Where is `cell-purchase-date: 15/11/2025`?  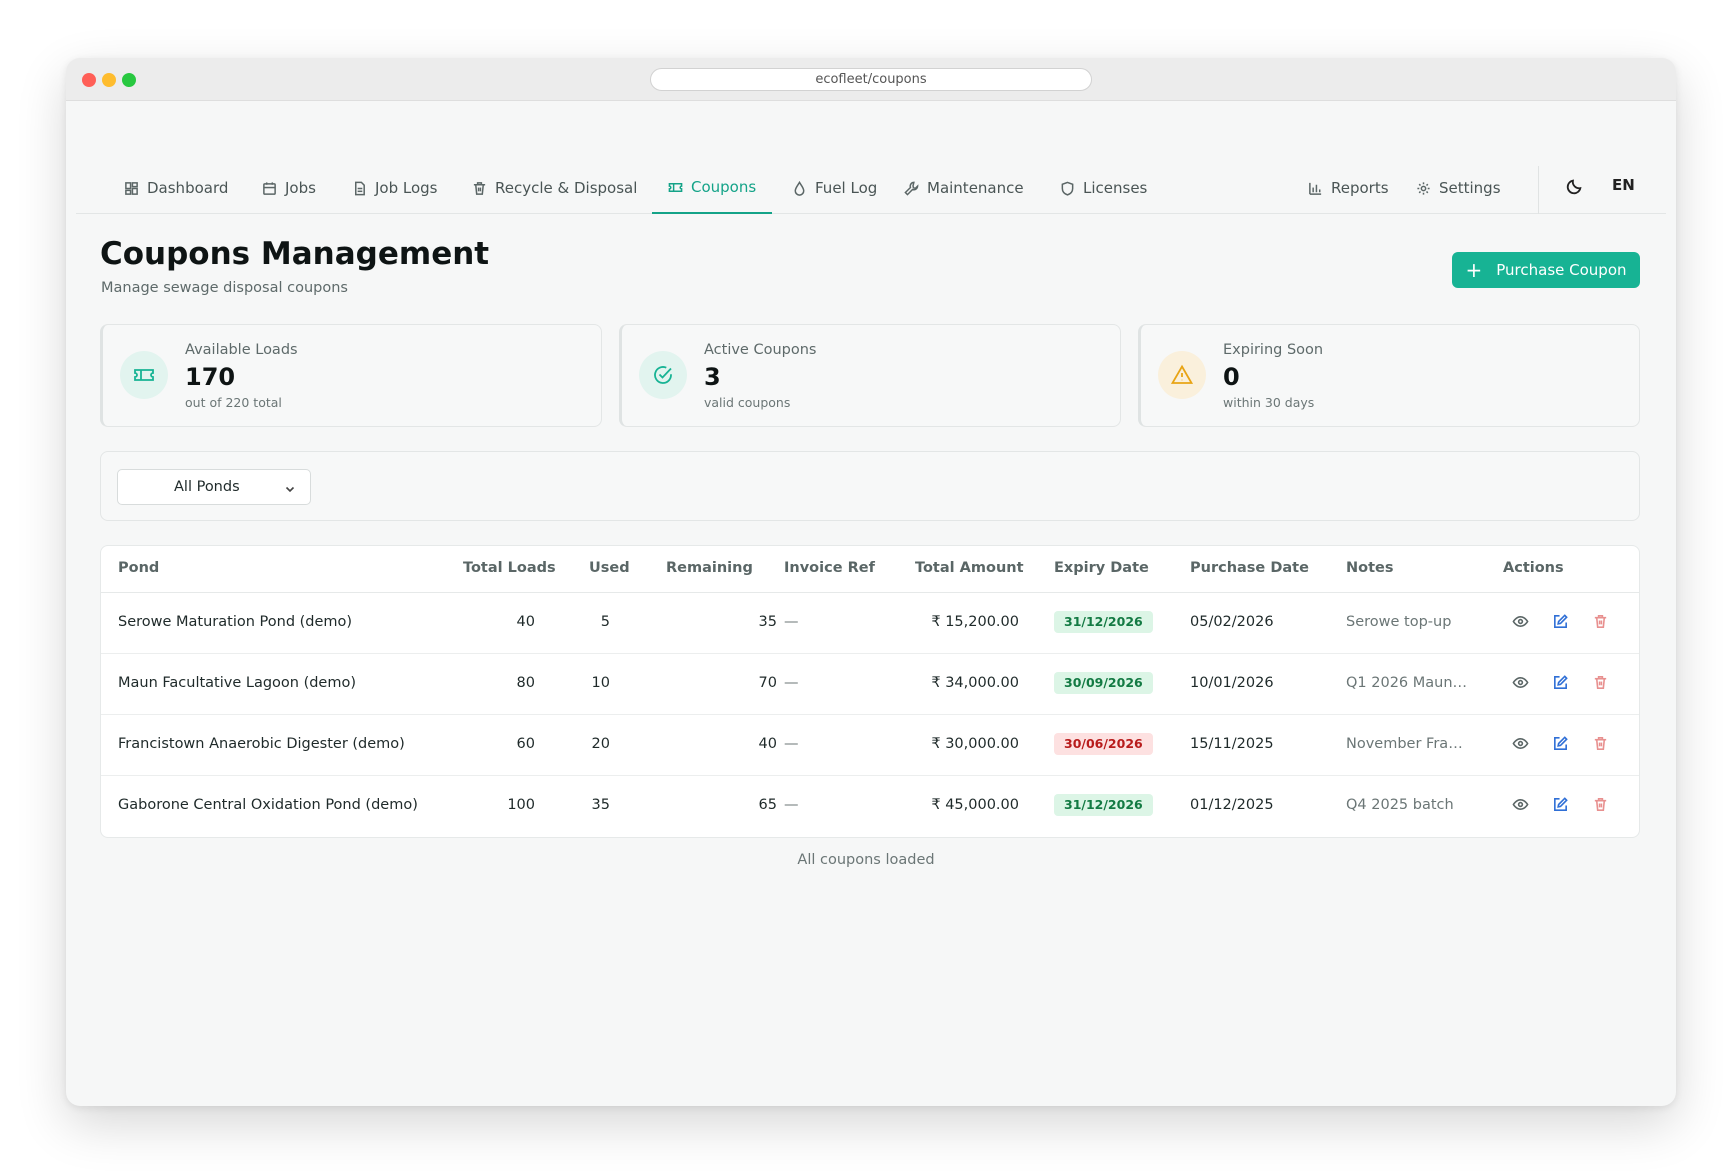 cell-purchase-date: 15/11/2025 is located at coordinates (1232, 744).